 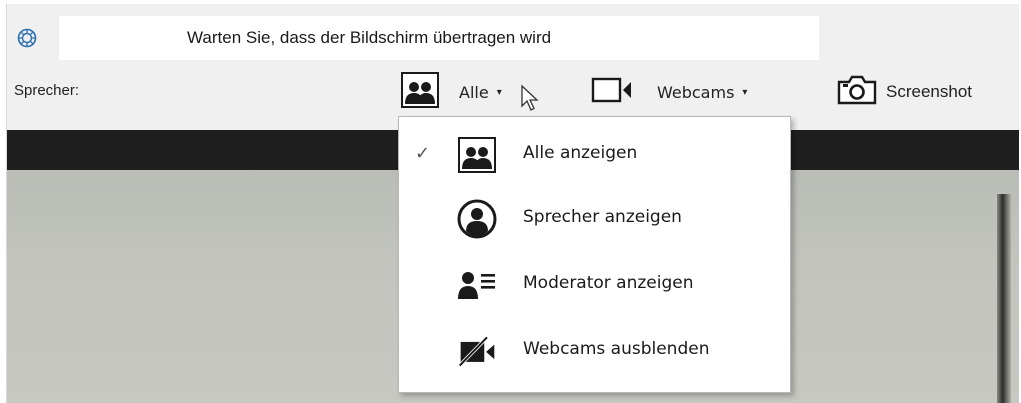 I want to click on camera-icon, so click(x=857, y=92).